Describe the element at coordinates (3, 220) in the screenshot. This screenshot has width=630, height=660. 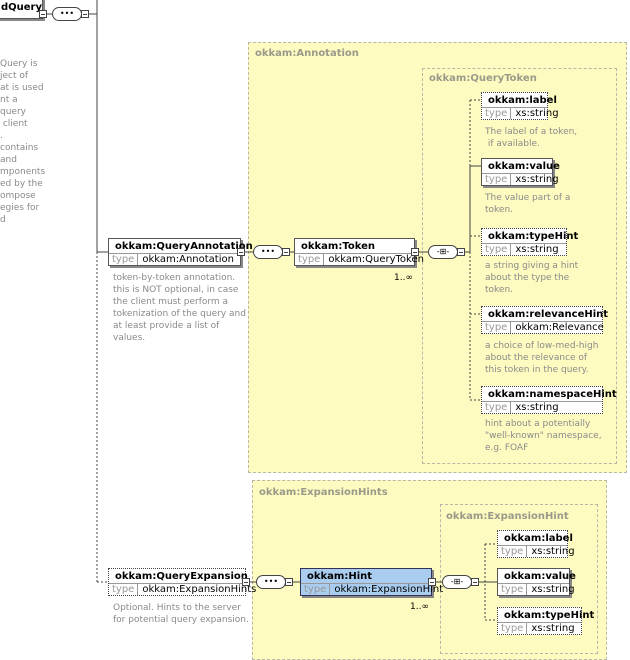
I see `root-description-line: d` at that location.